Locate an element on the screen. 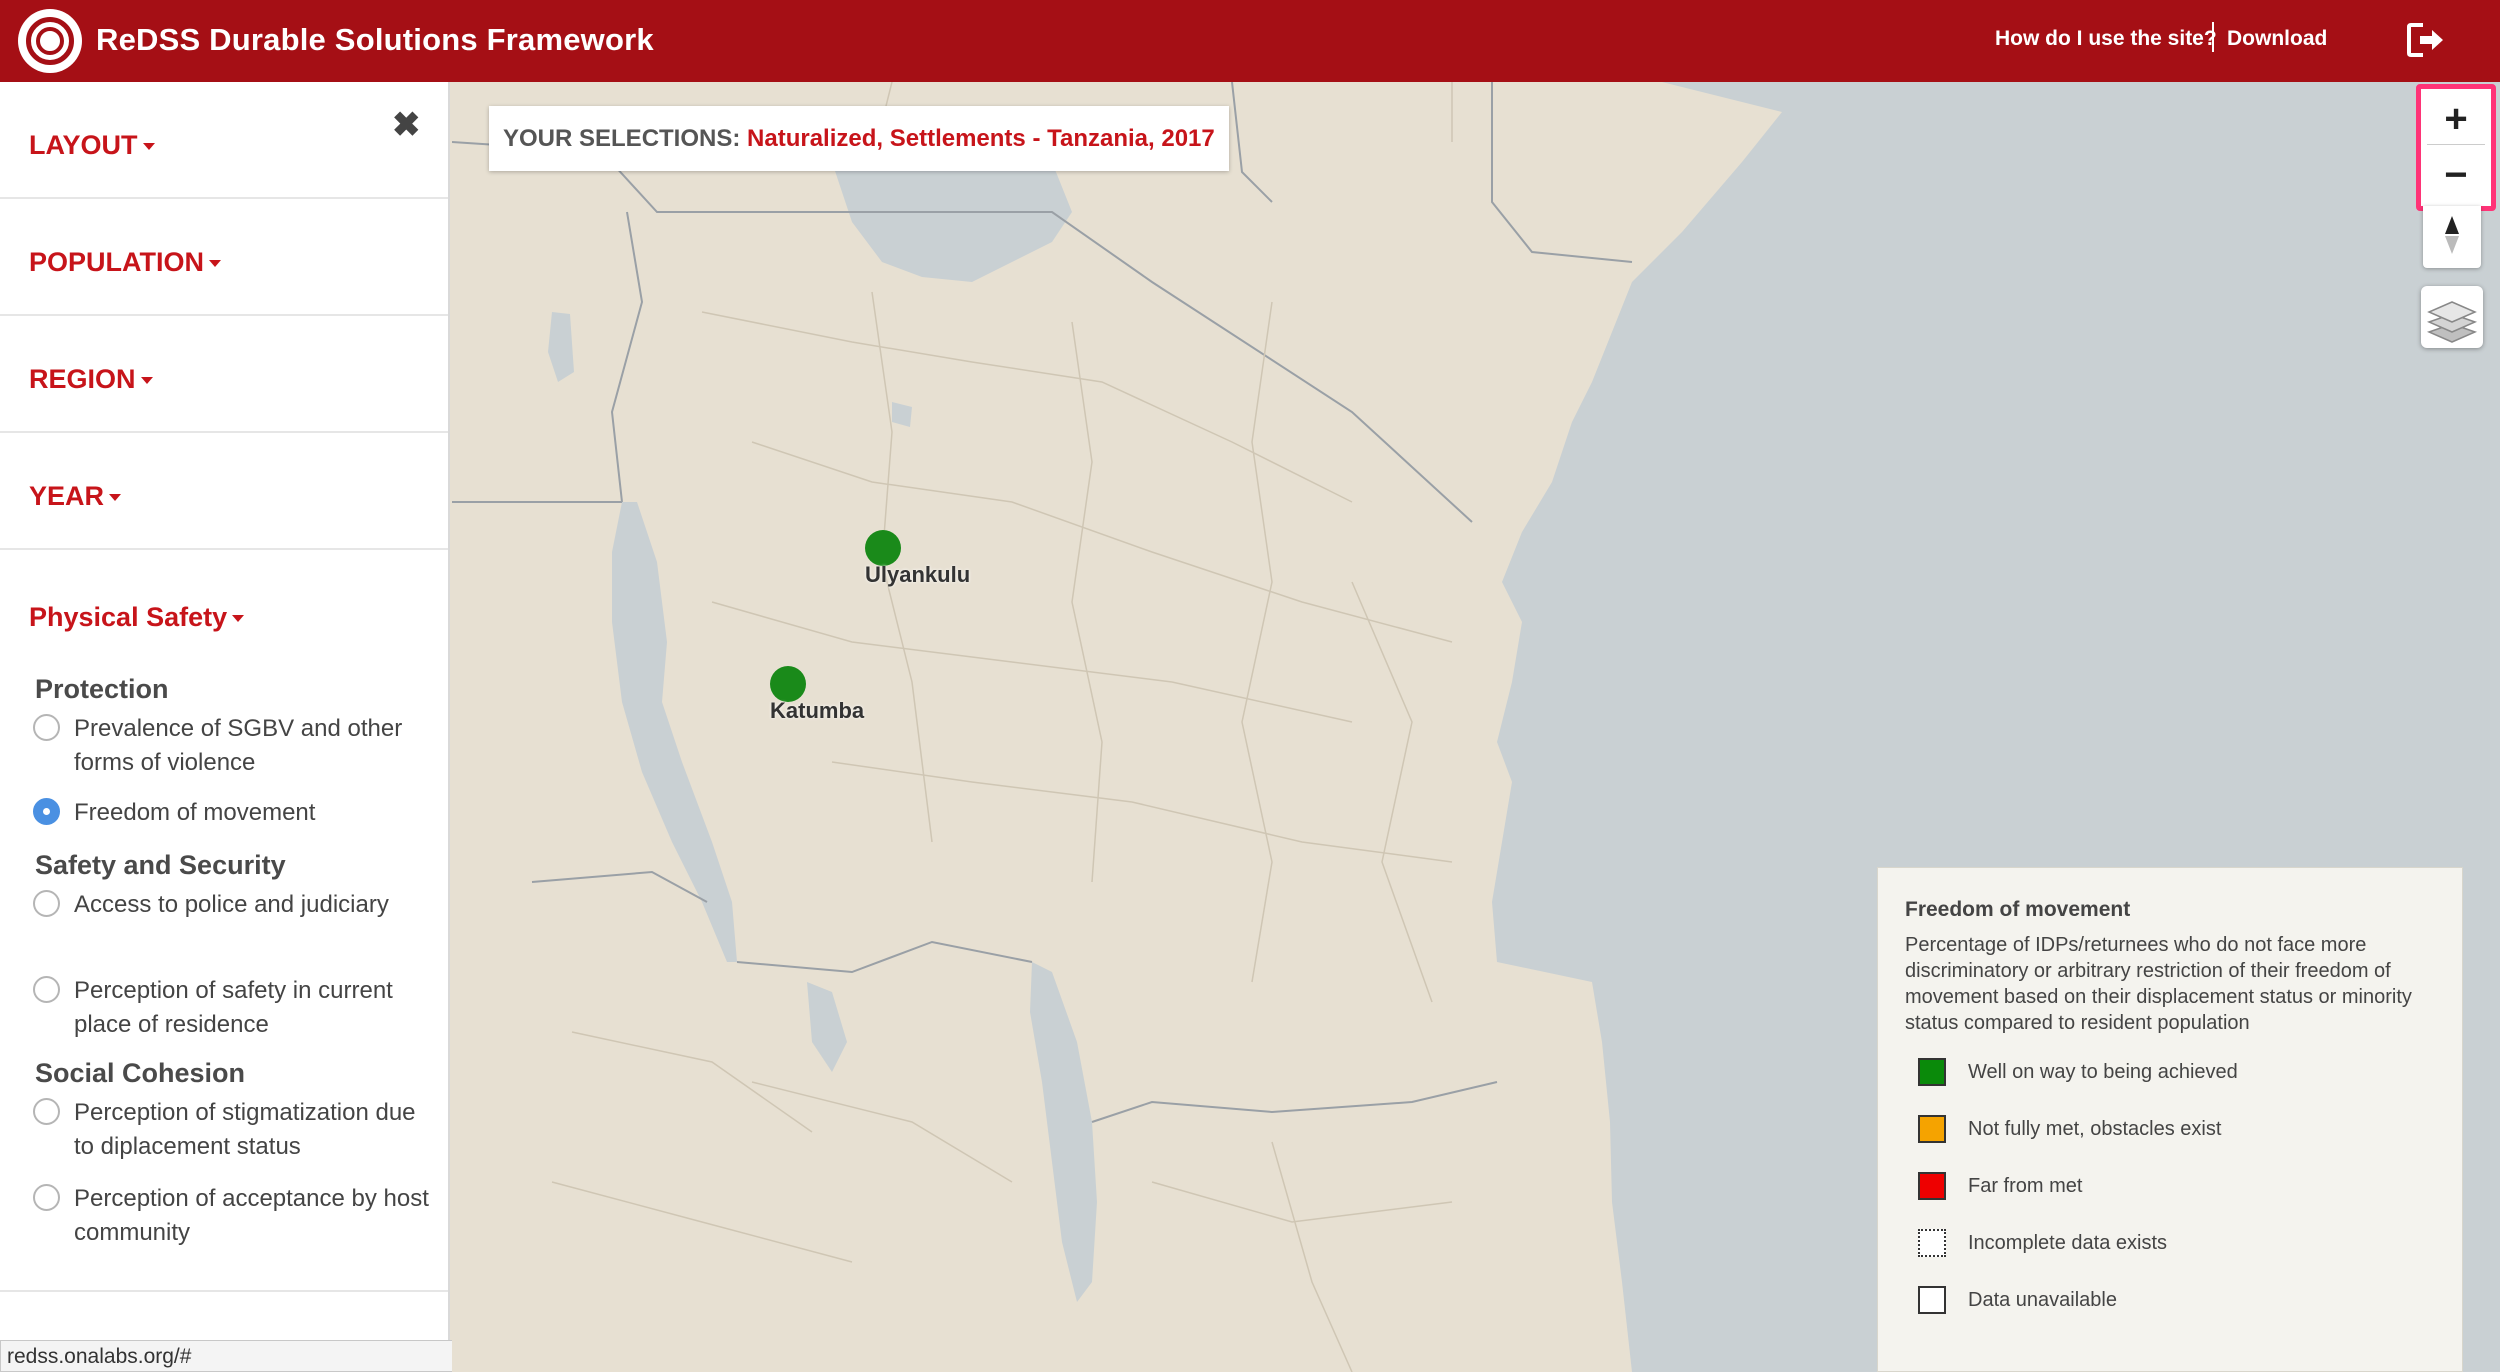 This screenshot has width=2500, height=1372. legend-label: Incomplete data exists is located at coordinates (2067, 1243).